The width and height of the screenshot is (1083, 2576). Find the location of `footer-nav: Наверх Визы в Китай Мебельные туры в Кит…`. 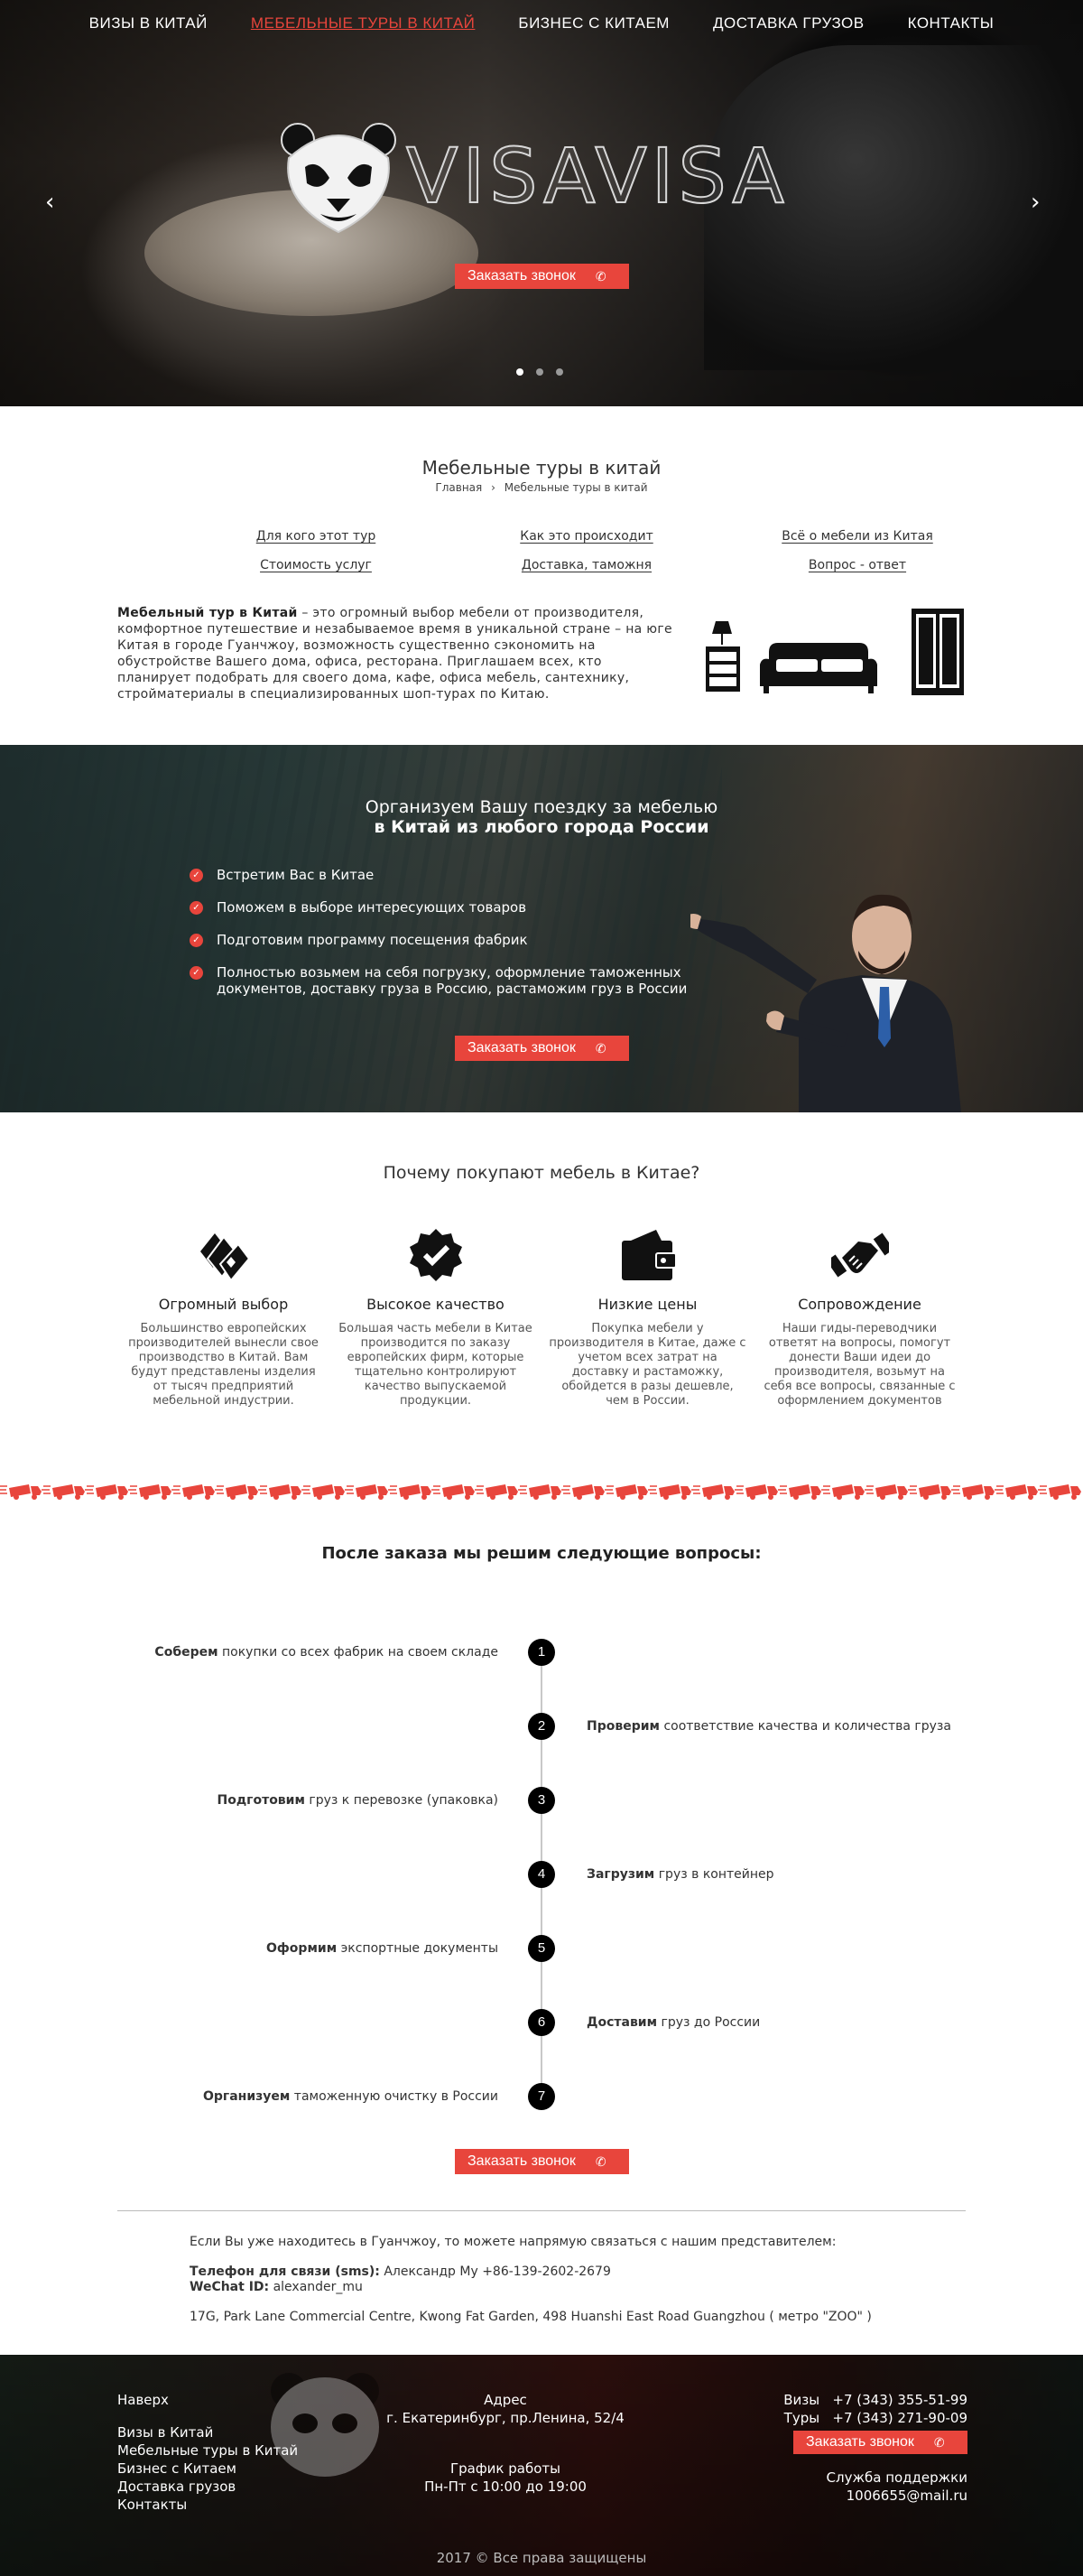

footer-nav: Наверх Визы в Китай Мебельные туры в Кит… is located at coordinates (208, 2452).